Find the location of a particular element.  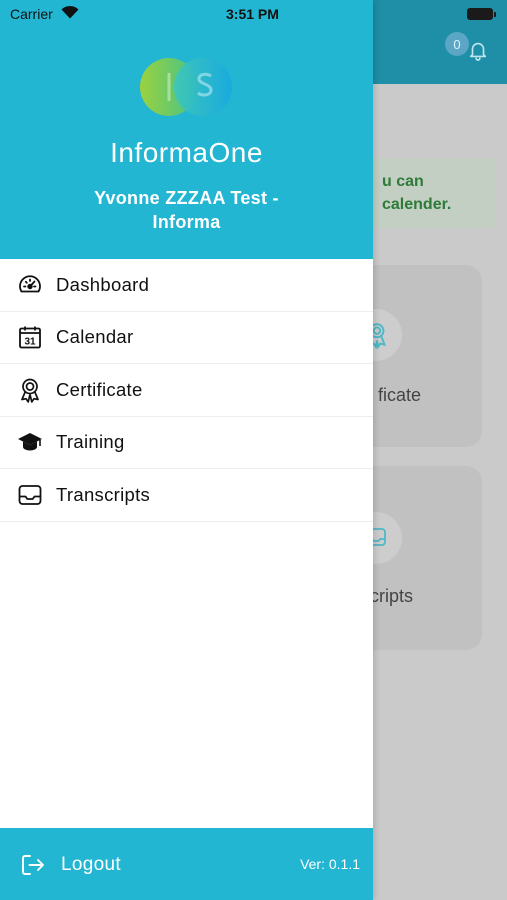

menu-item-dashboard: Dashboard is located at coordinates (186, 285).